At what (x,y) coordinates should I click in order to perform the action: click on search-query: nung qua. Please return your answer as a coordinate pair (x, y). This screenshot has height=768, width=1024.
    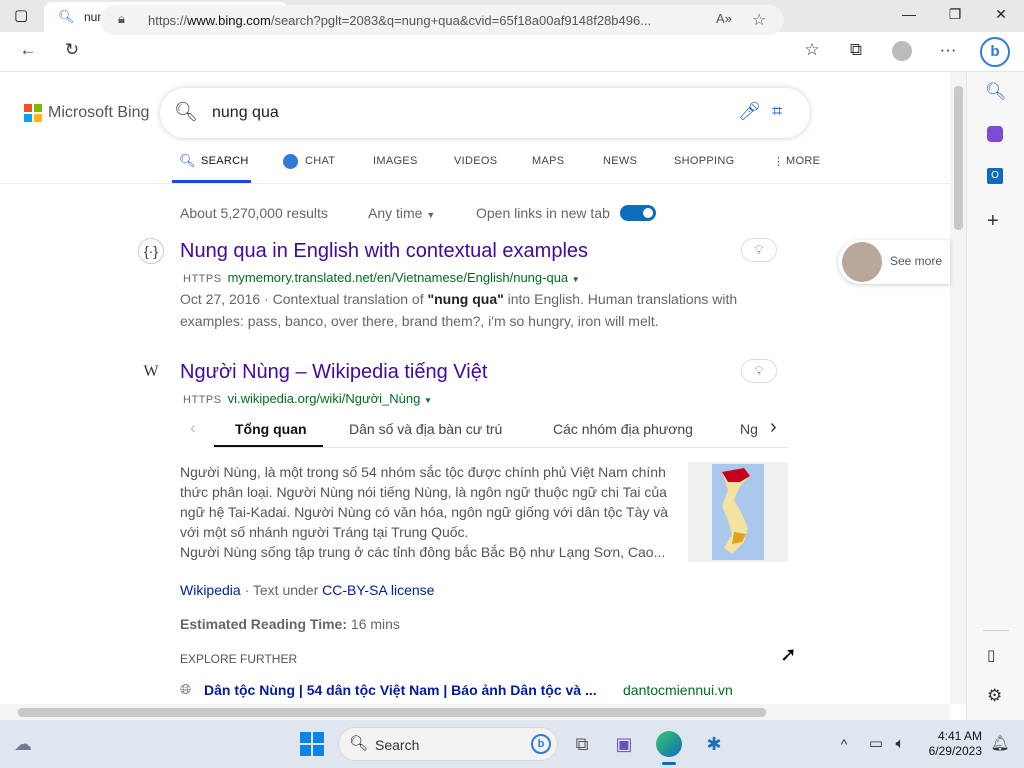
    Looking at the image, I should click on (245, 113).